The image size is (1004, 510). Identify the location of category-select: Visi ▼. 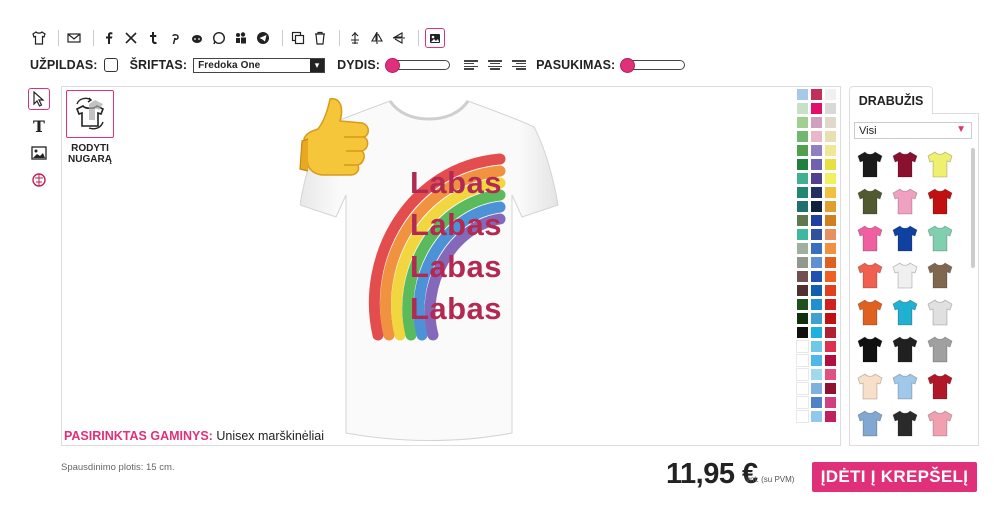
(913, 130).